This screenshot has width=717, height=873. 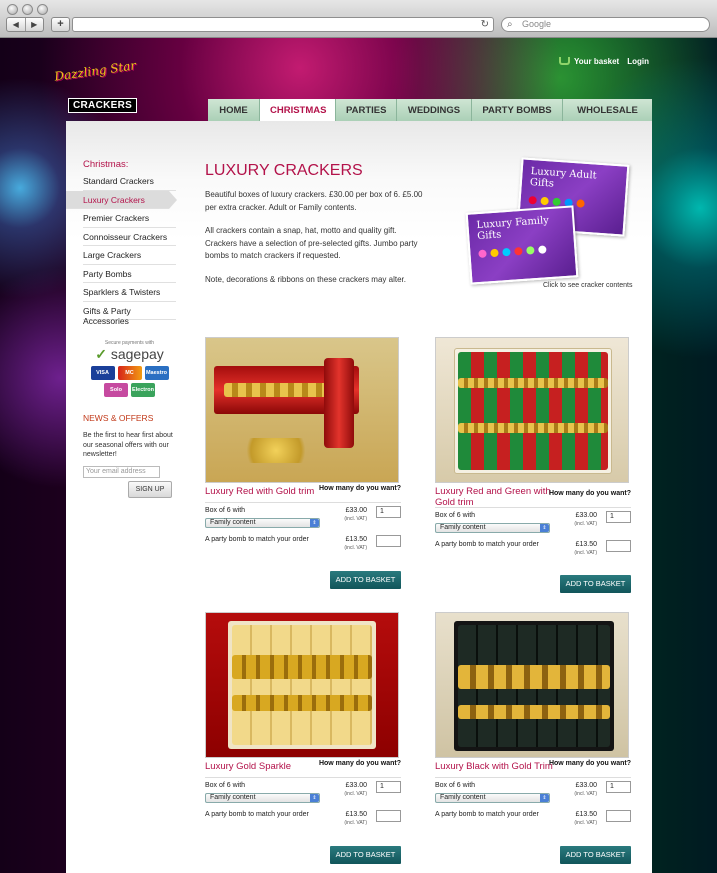 What do you see at coordinates (121, 199) in the screenshot?
I see `sidebar-item-luxury-crackers: Luxury Crackers` at bounding box center [121, 199].